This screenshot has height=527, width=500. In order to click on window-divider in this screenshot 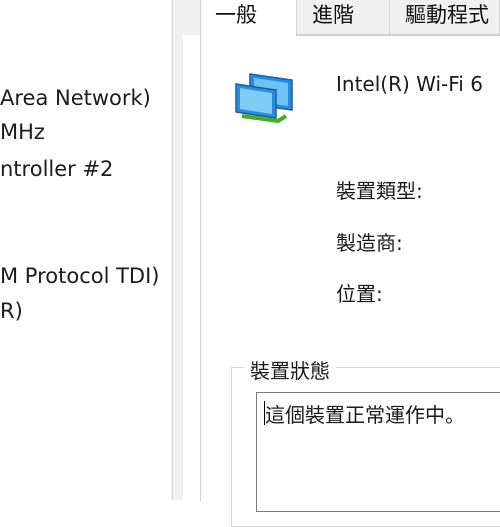, I will do `click(177, 250)`.